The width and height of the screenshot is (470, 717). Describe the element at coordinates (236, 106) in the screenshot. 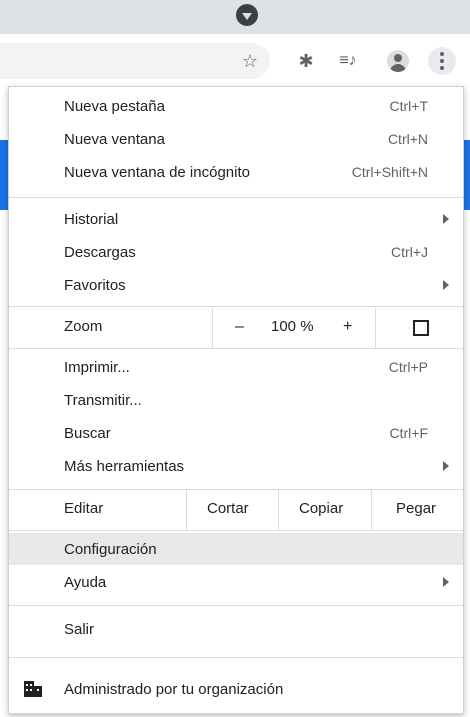

I see `menu-item-new-tab: Nueva pestaña Ctrl+T` at that location.